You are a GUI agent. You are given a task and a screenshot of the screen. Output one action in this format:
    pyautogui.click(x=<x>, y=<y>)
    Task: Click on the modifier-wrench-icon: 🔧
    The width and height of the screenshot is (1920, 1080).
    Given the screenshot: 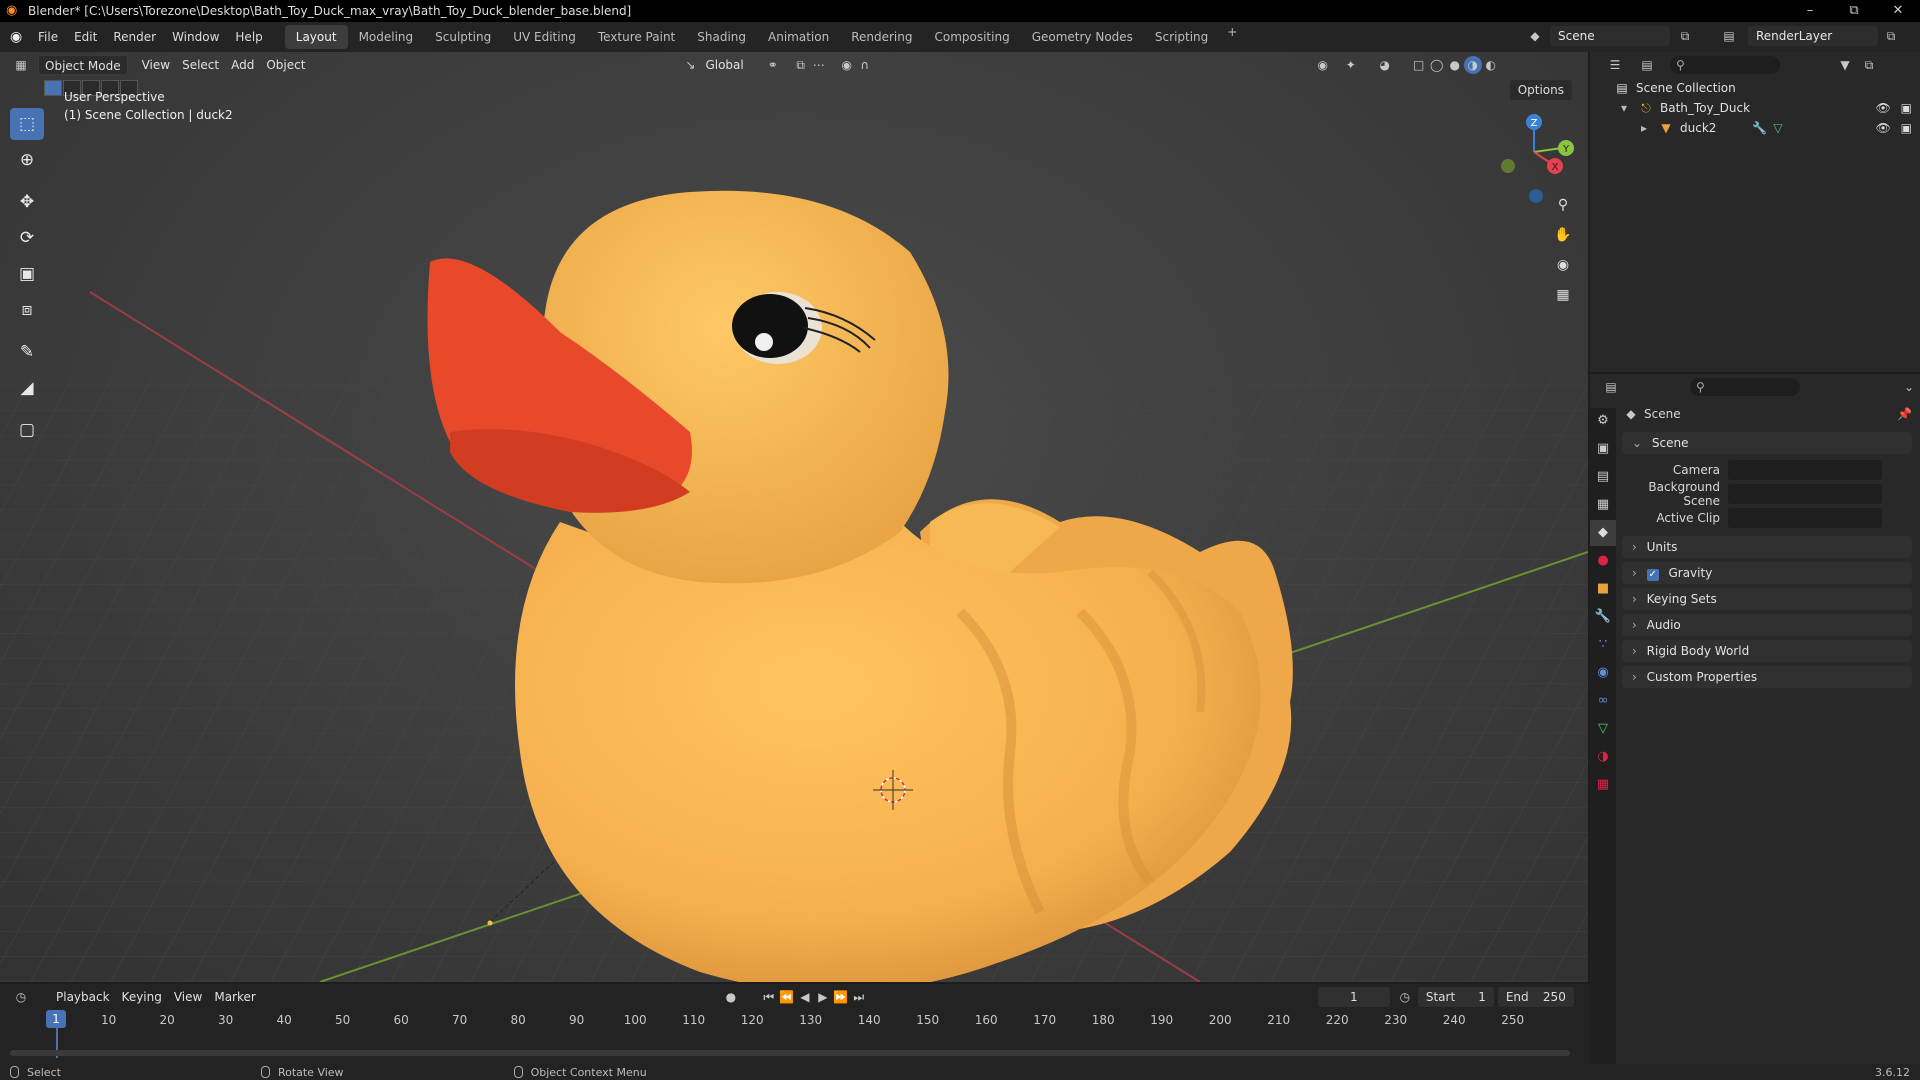 What is the action you would take?
    pyautogui.click(x=1759, y=128)
    